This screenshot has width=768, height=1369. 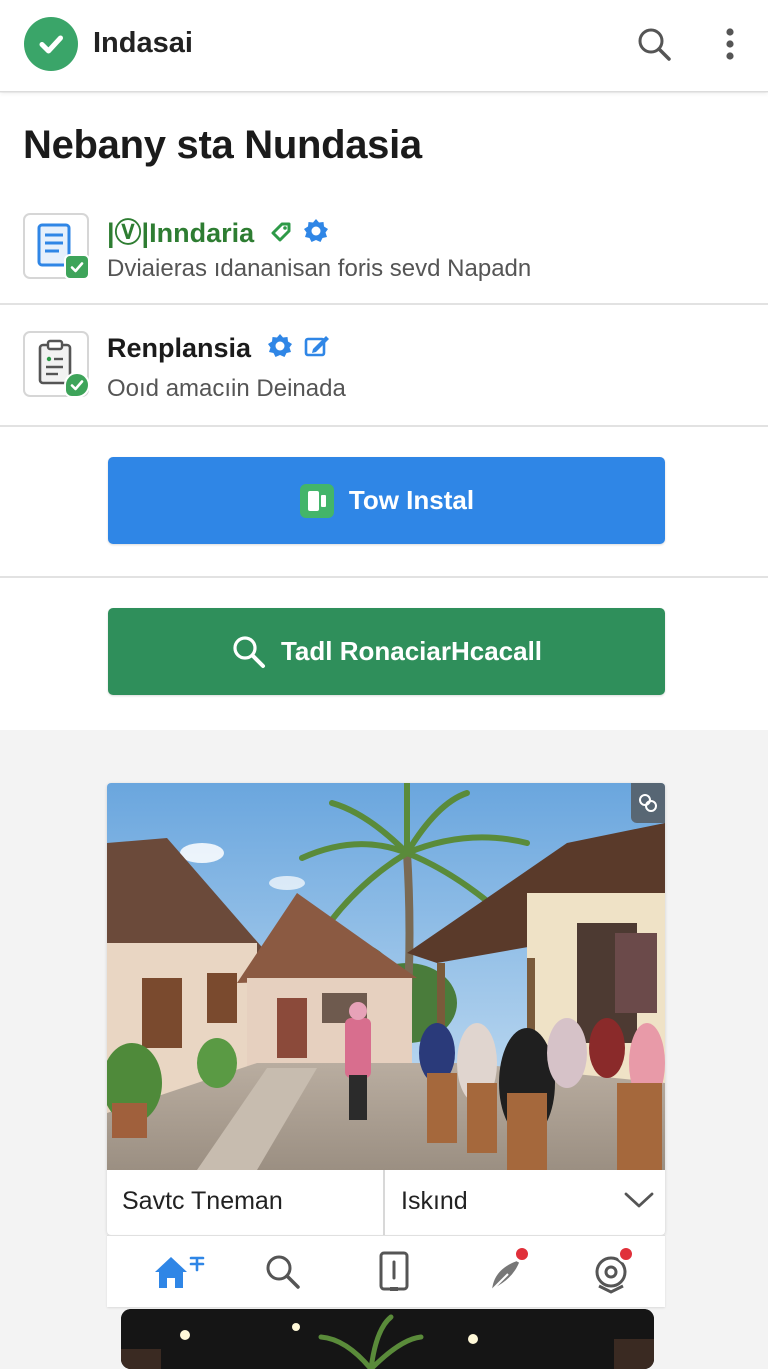 What do you see at coordinates (411, 651) in the screenshot?
I see `search-button-label: Tadl RonaciarHcacall` at bounding box center [411, 651].